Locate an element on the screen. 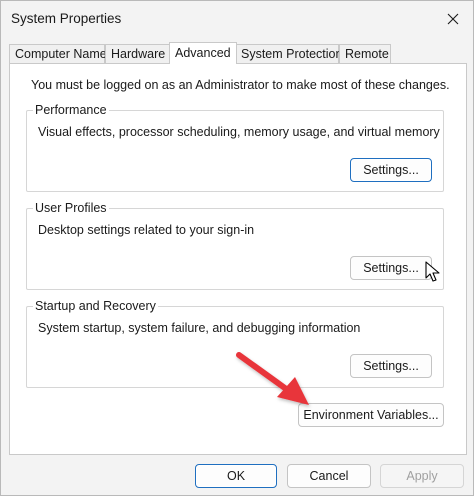 Image resolution: width=474 pixels, height=496 pixels. tab-system-protection: System Protection is located at coordinates (288, 53).